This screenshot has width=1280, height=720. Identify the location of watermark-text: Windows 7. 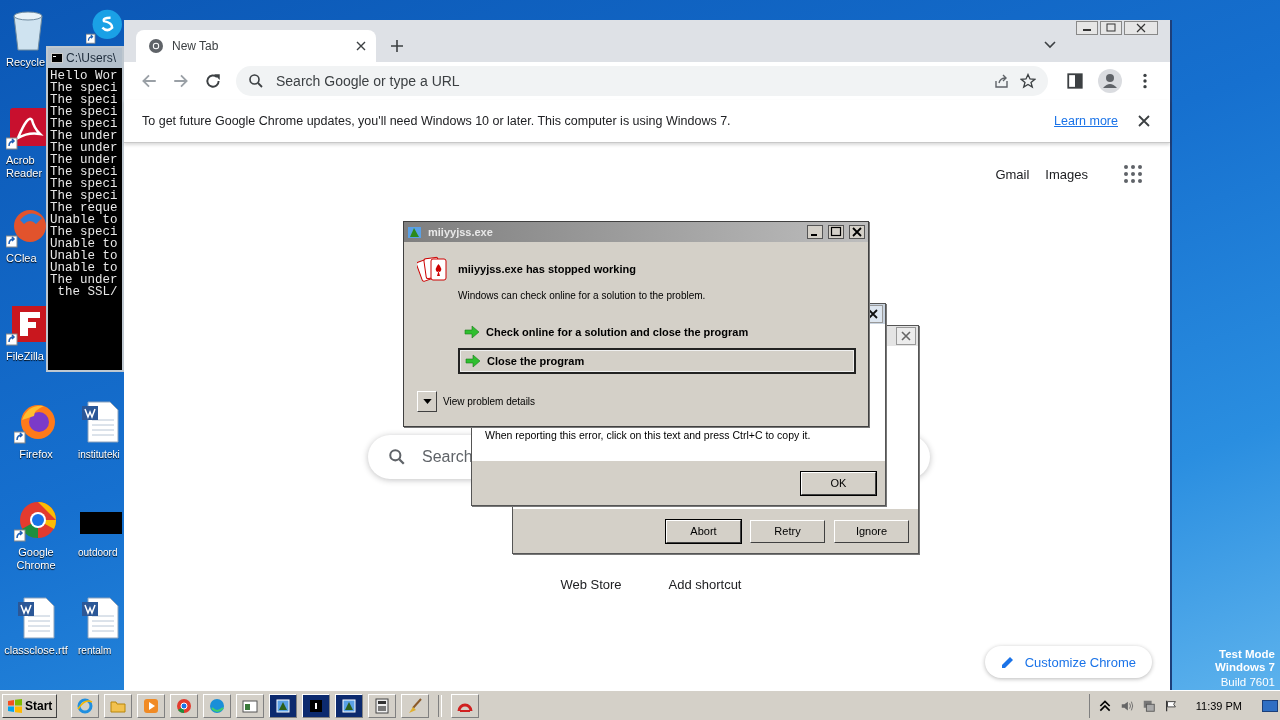
(1245, 667).